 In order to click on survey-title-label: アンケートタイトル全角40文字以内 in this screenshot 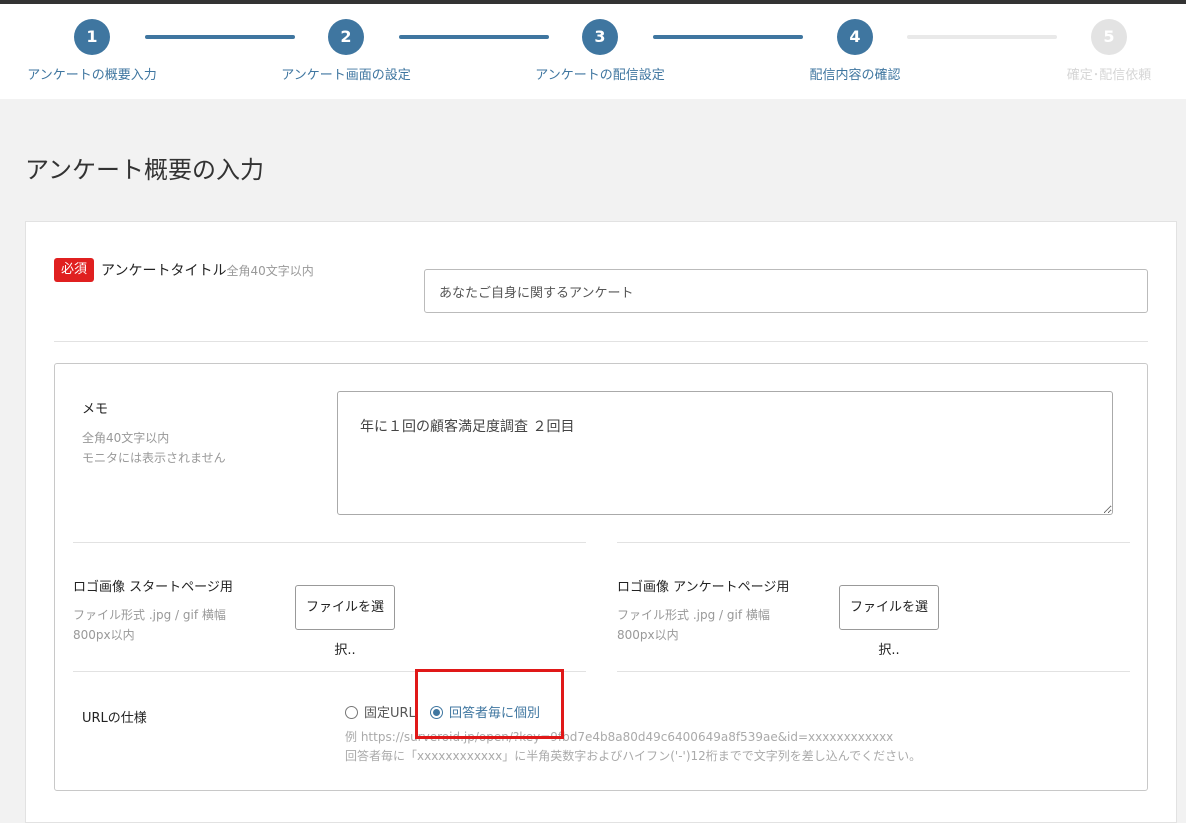, I will do `click(207, 270)`.